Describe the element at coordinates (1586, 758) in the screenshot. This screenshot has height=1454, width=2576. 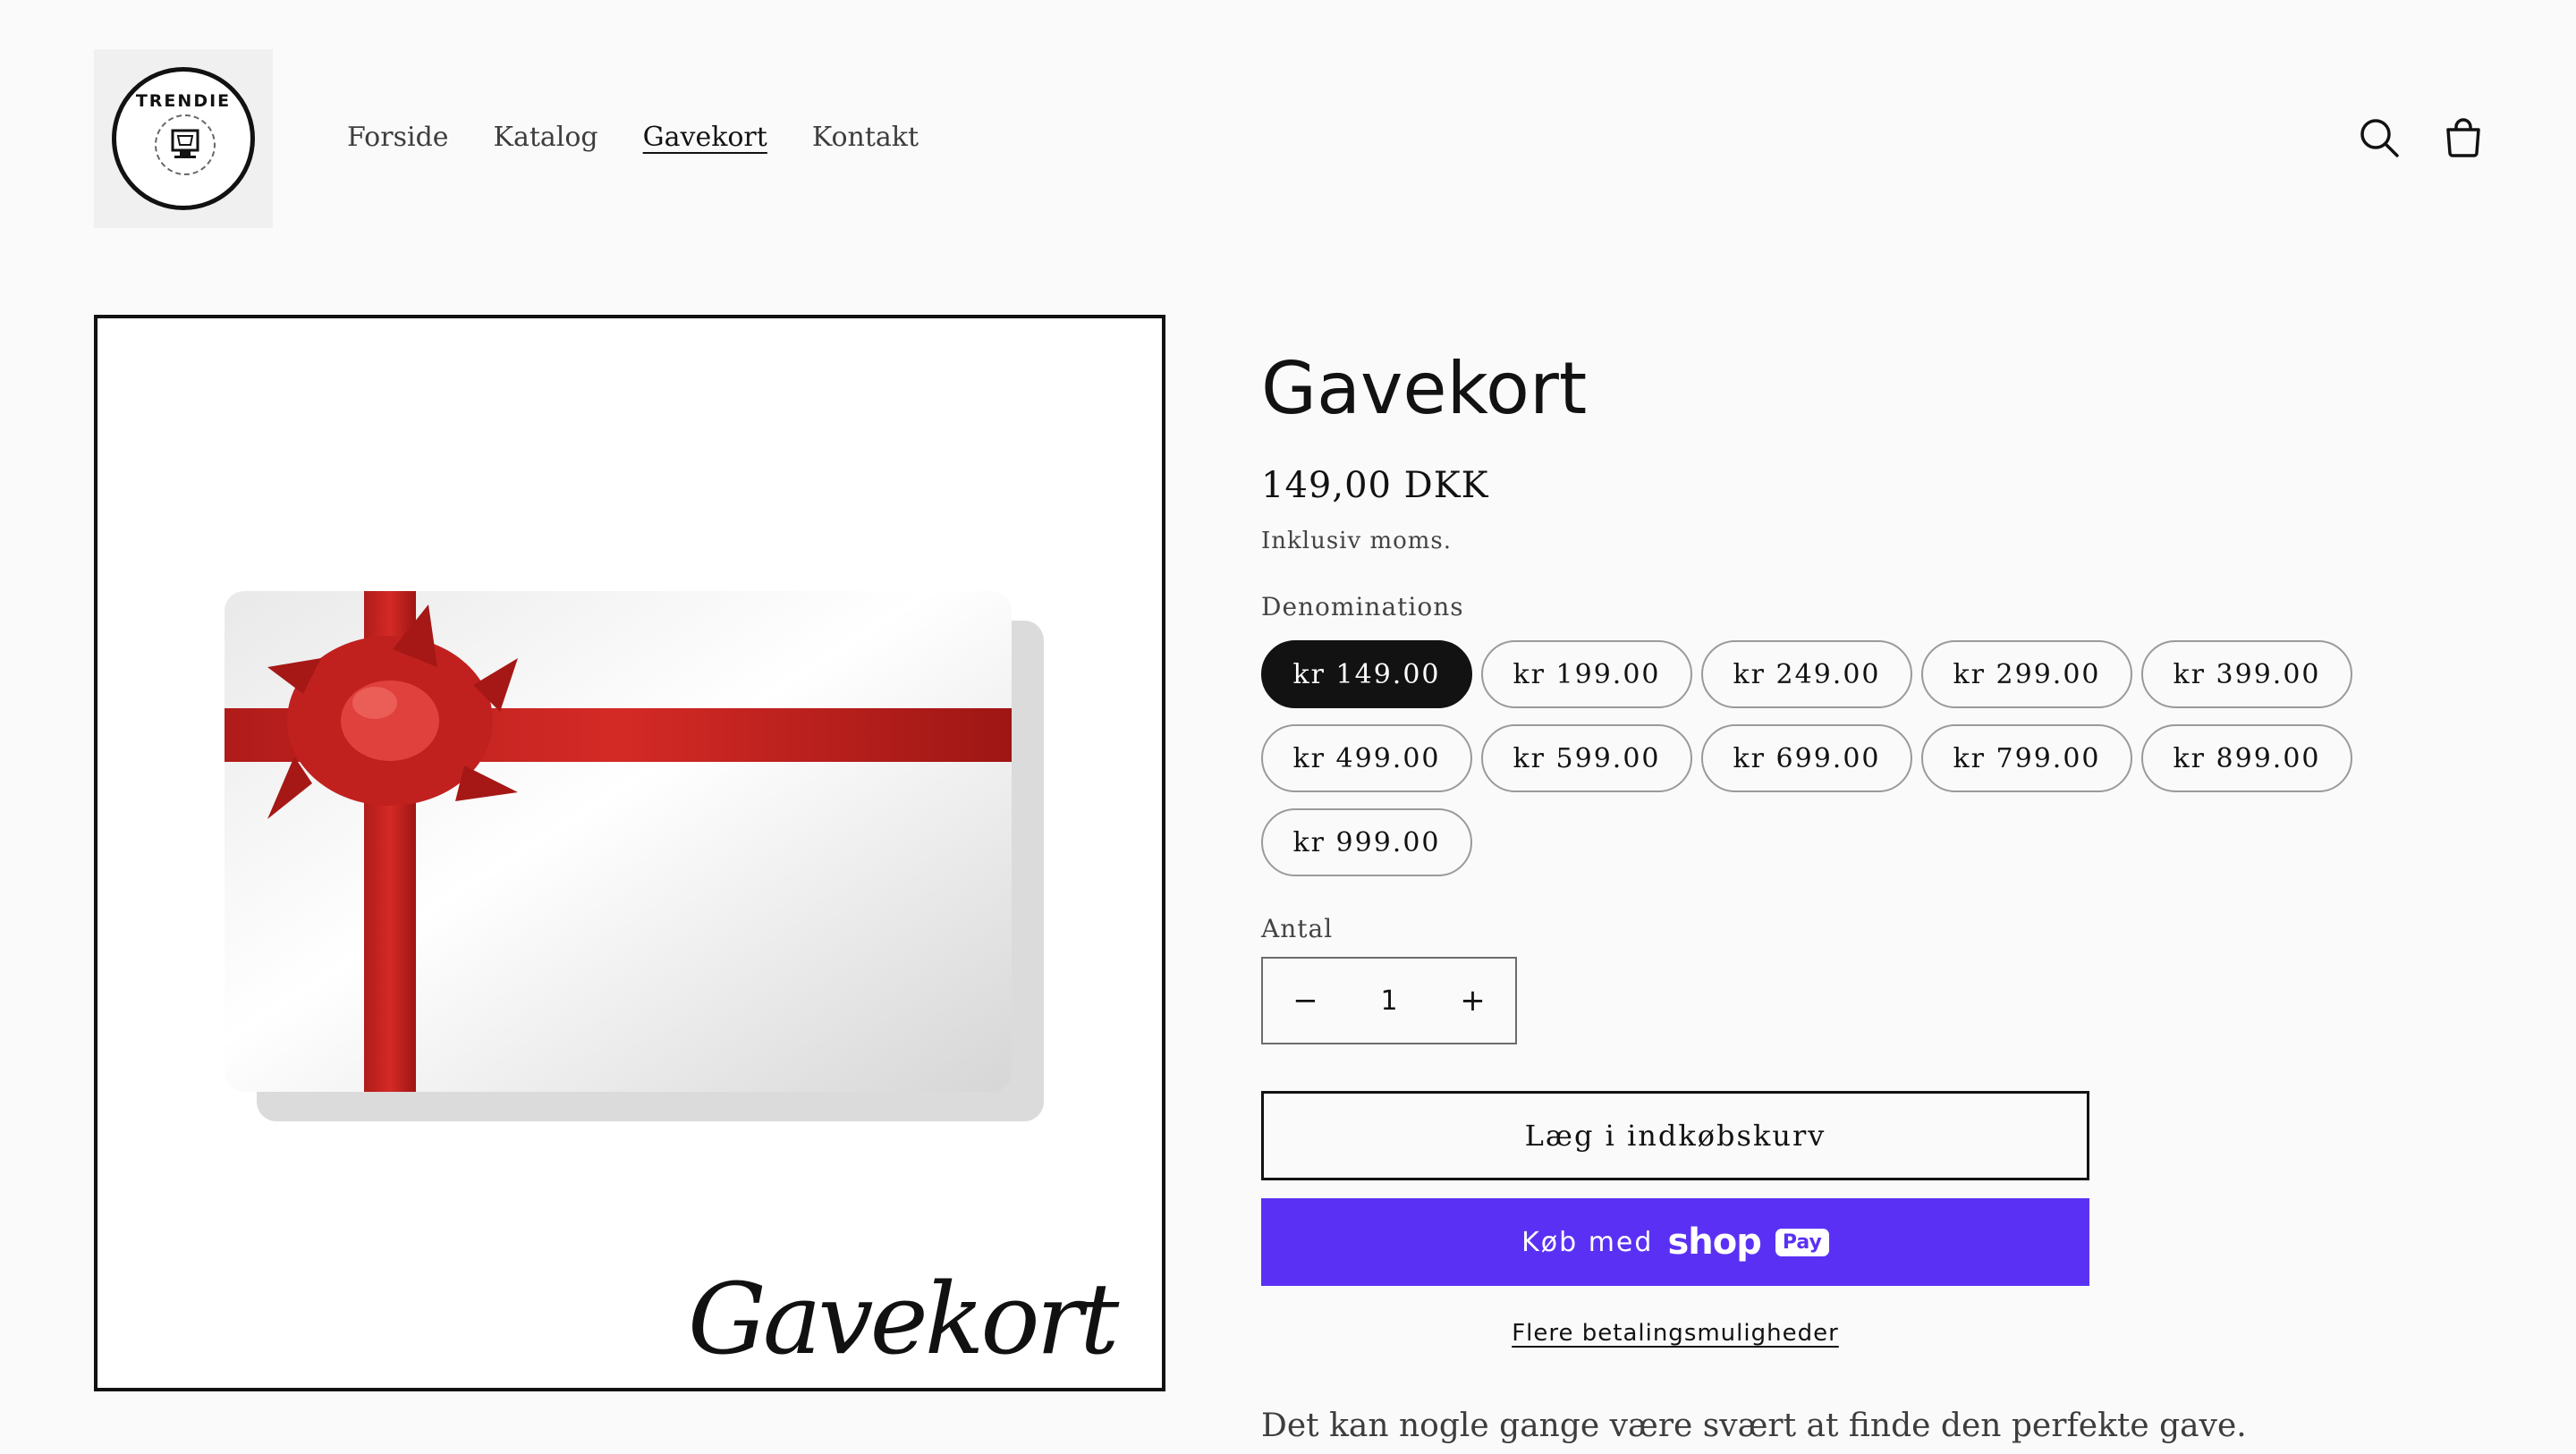
I see `variant-option: kr 599.00` at that location.